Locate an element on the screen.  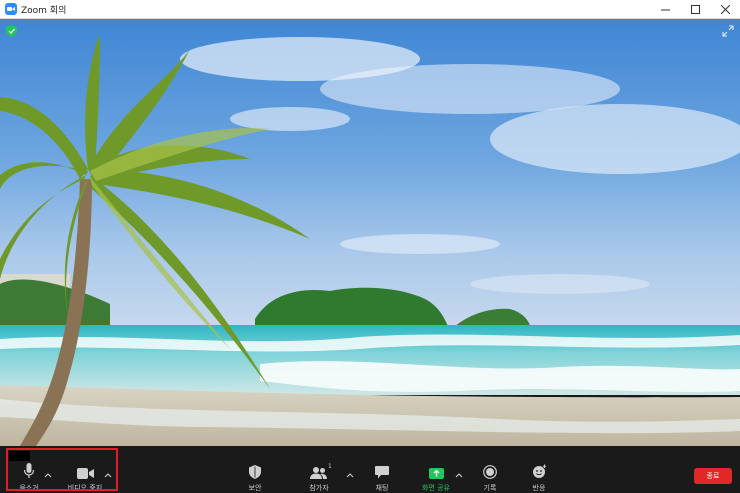
share-screen-icon is located at coordinates (436, 470).